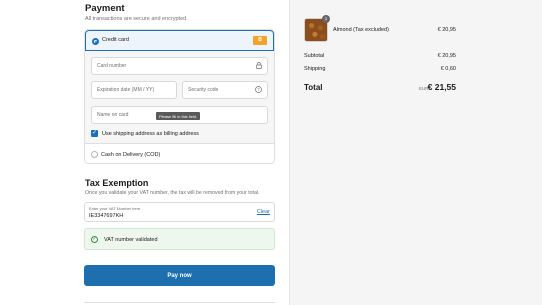 This screenshot has width=542, height=305. I want to click on lock-icon, so click(259, 66).